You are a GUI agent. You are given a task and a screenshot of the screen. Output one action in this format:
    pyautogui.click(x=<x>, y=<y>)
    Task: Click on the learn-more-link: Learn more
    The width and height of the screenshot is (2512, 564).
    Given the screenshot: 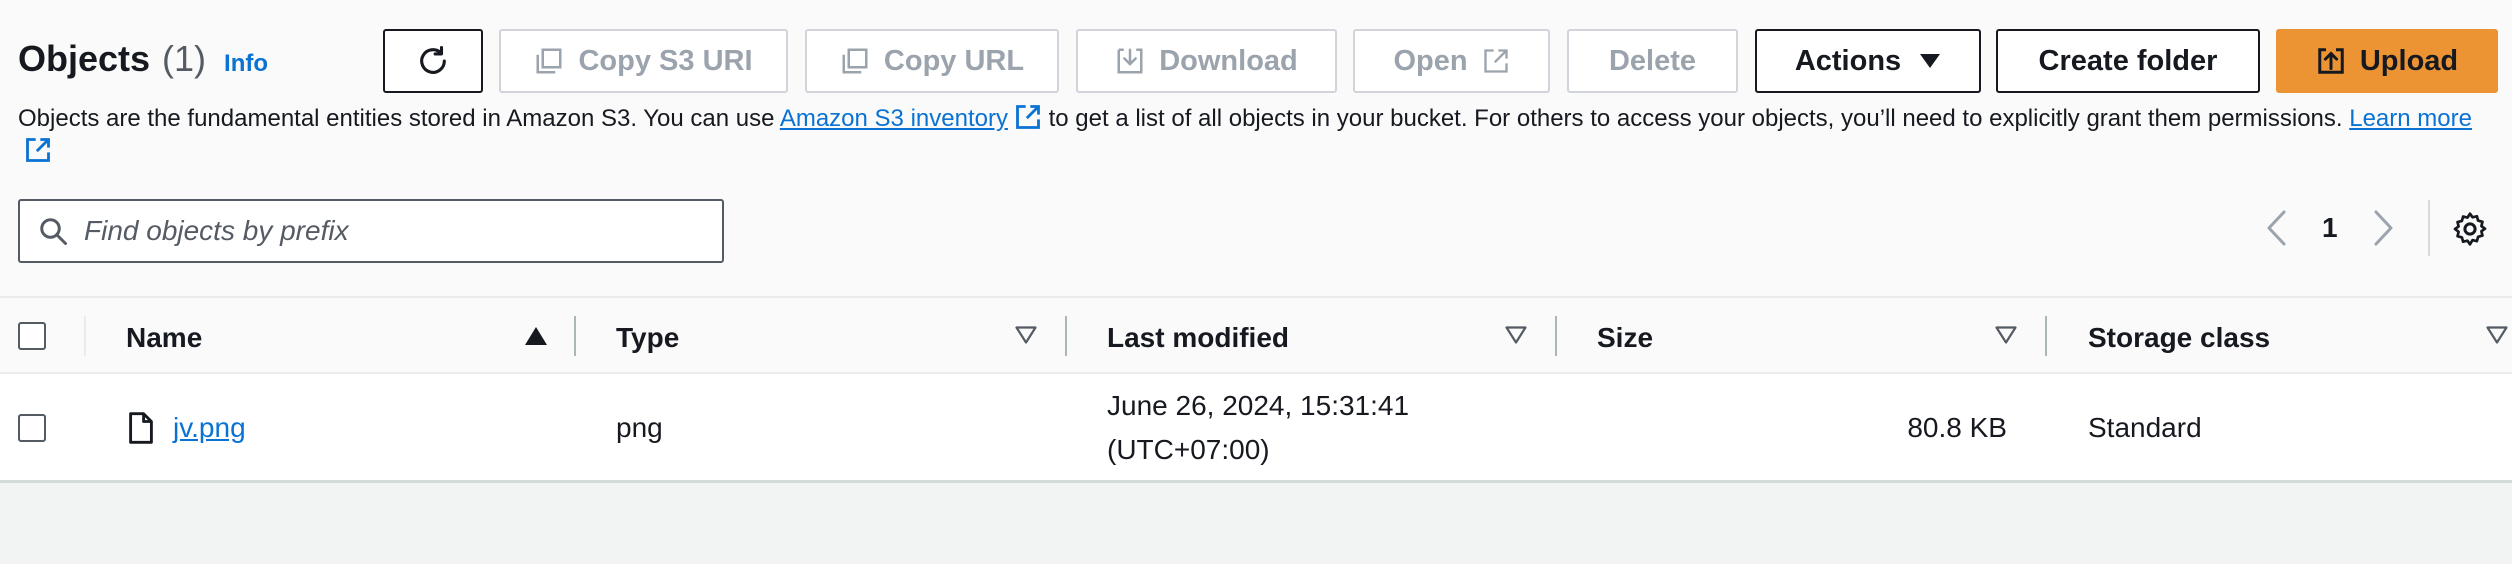 What is the action you would take?
    pyautogui.click(x=2410, y=118)
    